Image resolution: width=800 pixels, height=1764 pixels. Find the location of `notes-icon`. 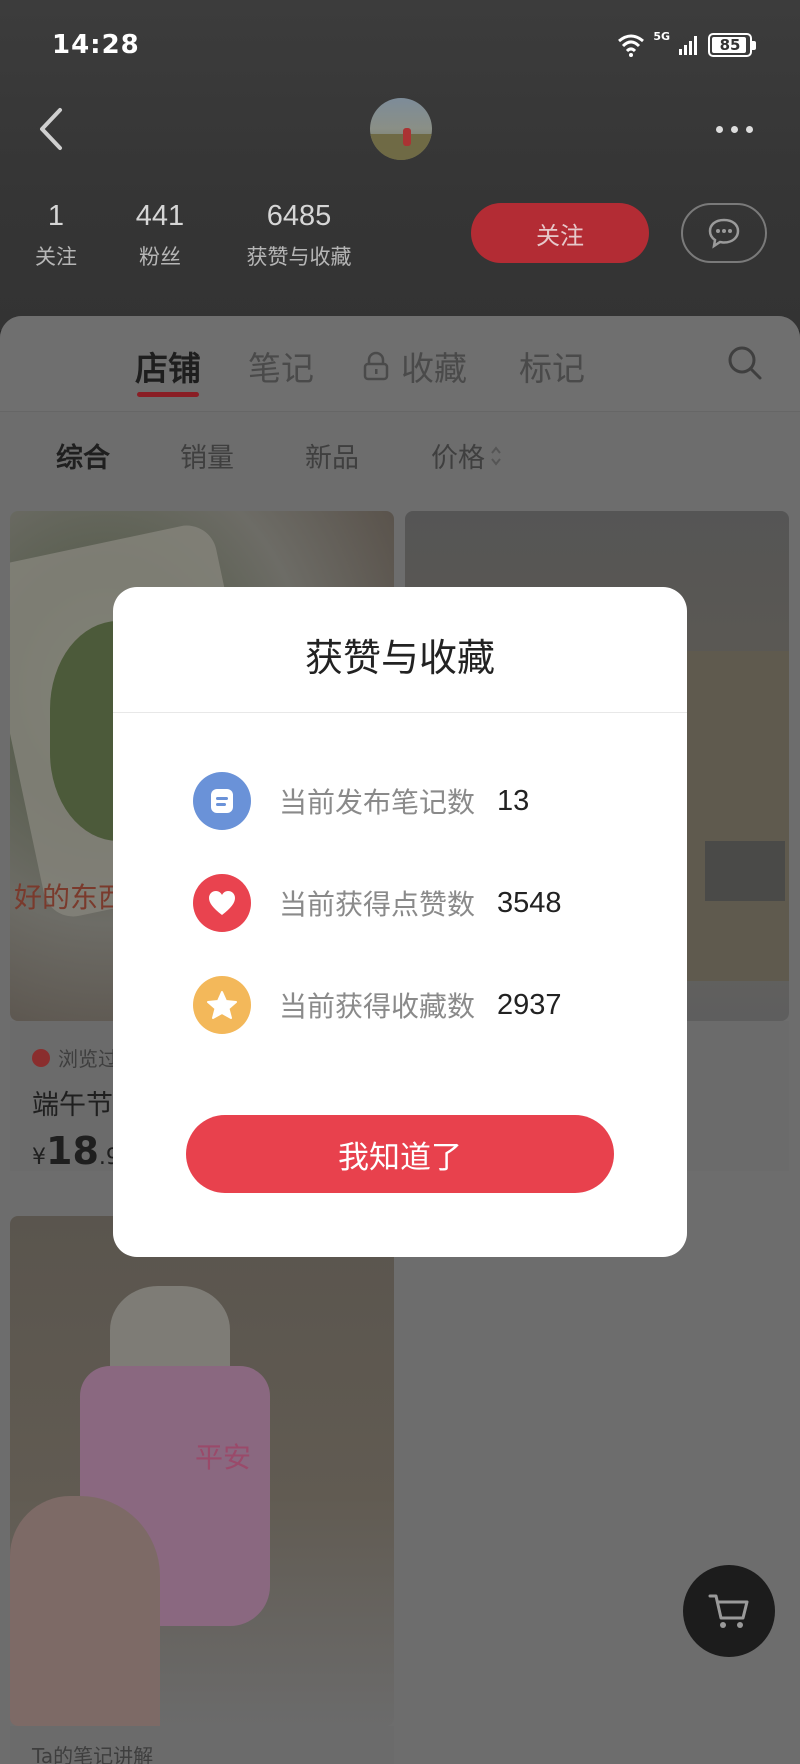

notes-icon is located at coordinates (222, 801).